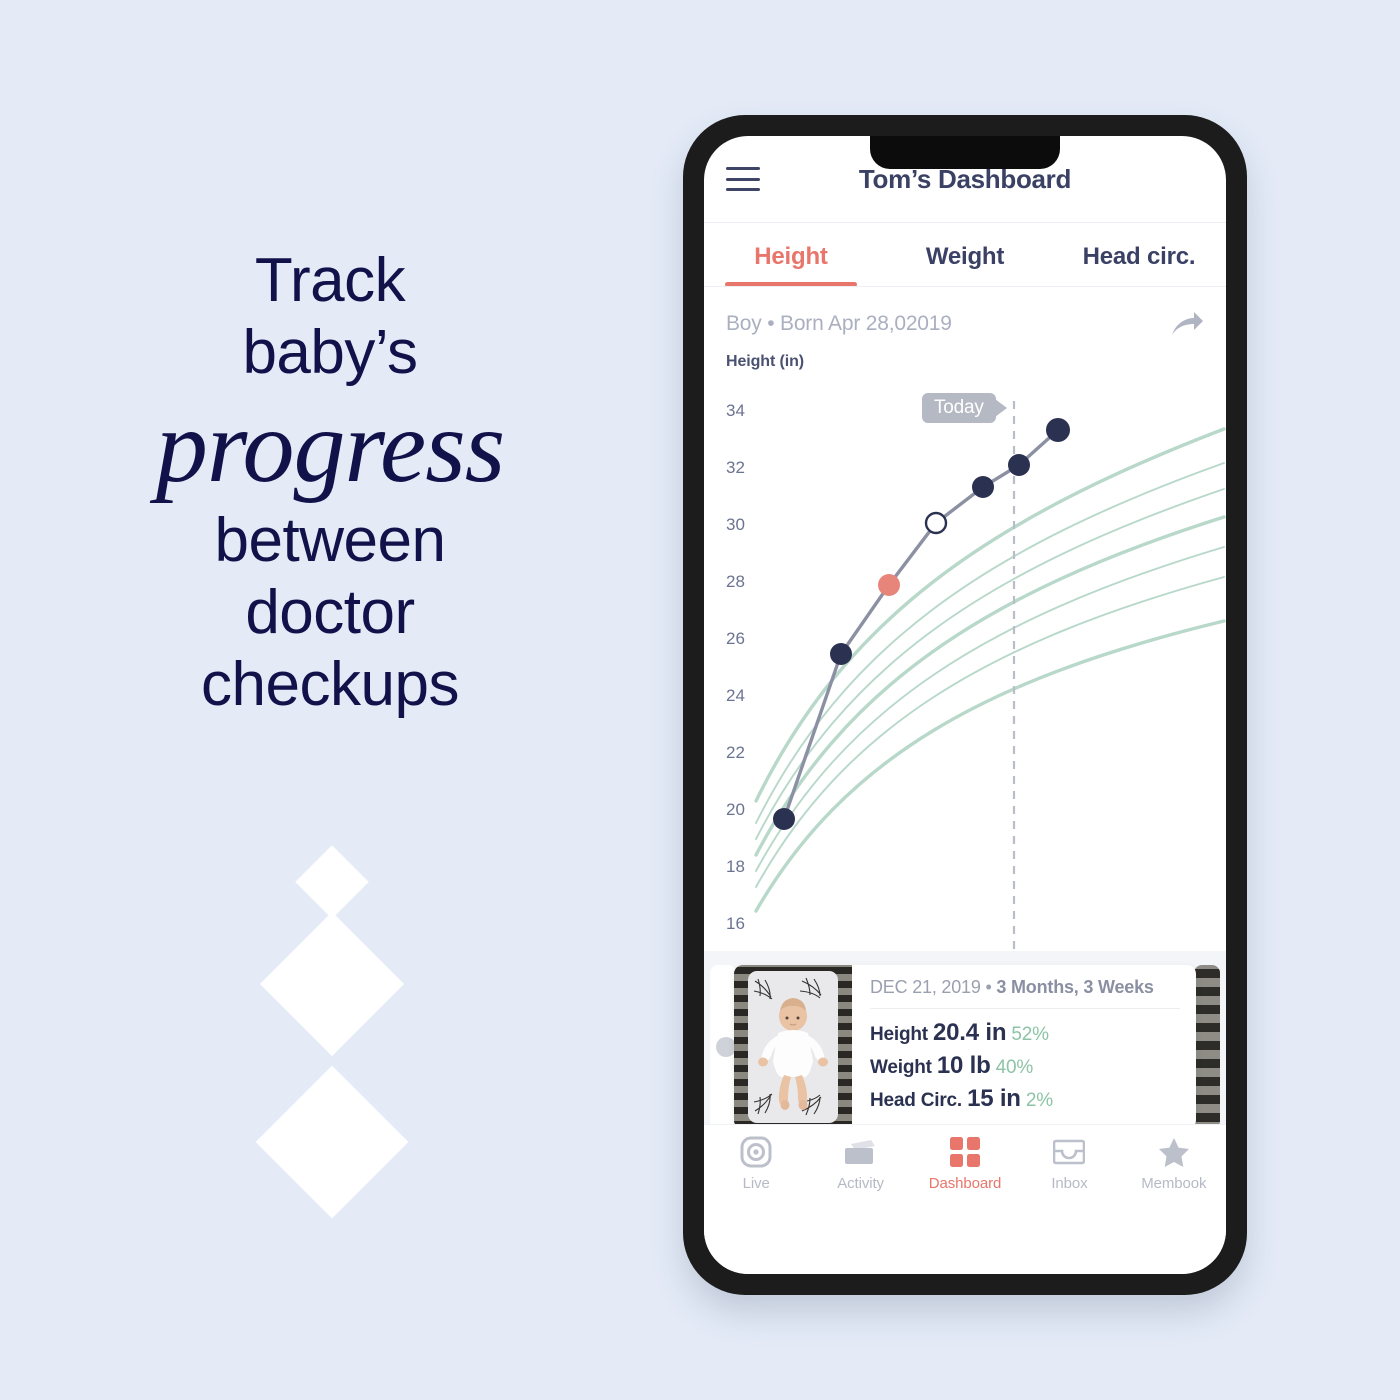 The image size is (1400, 1400). Describe the element at coordinates (791, 255) in the screenshot. I see `tab-height: Height` at that location.